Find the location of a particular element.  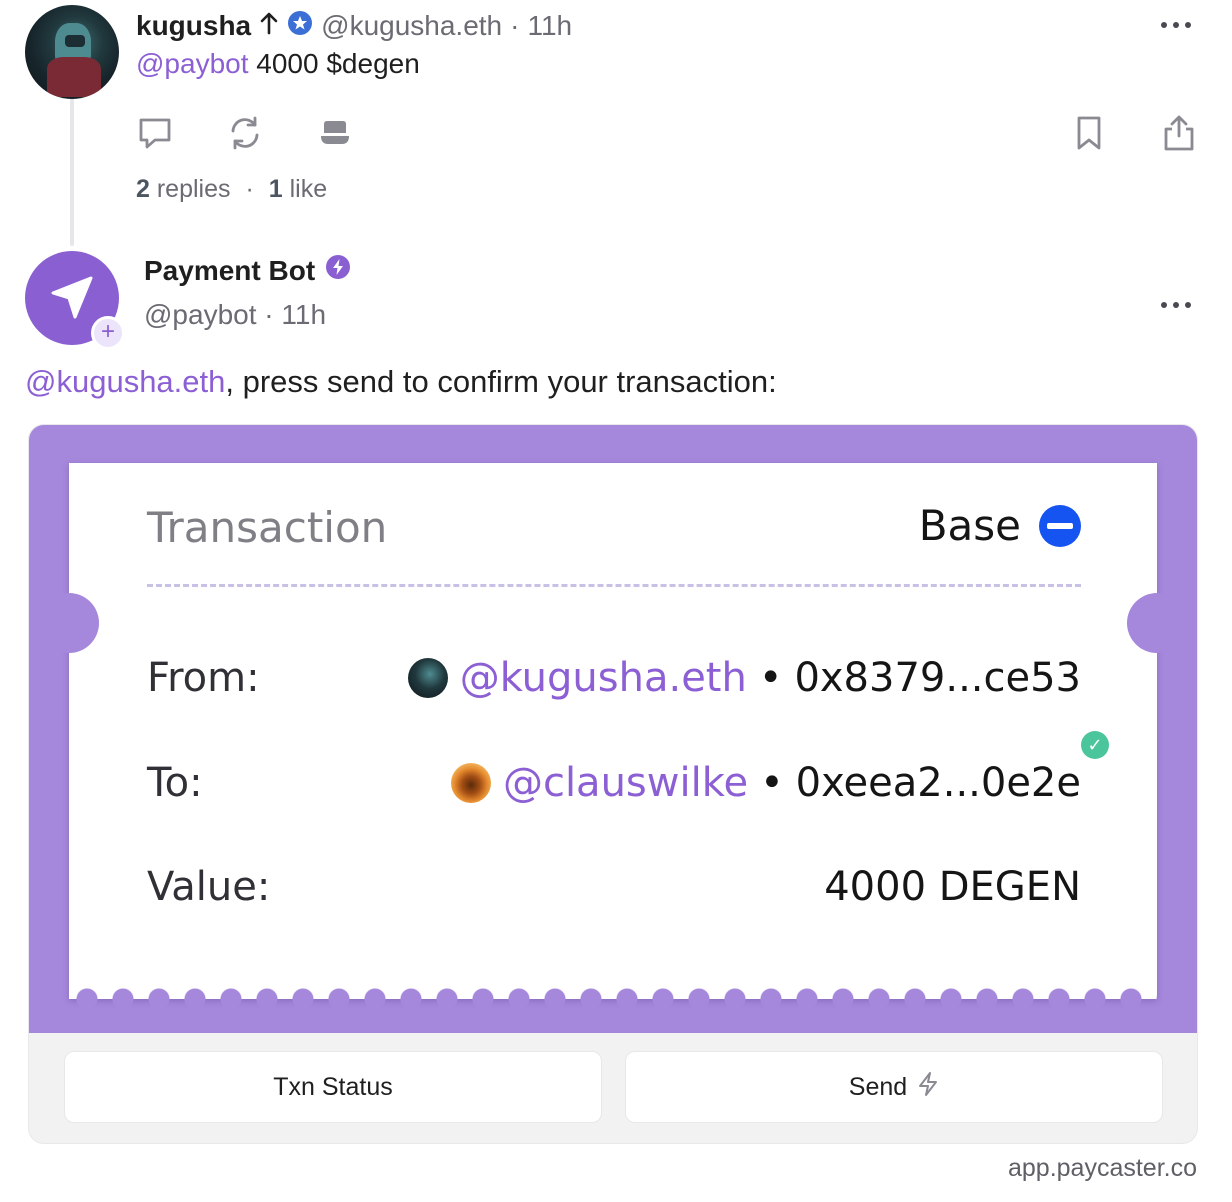

post2-more-icon is located at coordinates (1176, 305).